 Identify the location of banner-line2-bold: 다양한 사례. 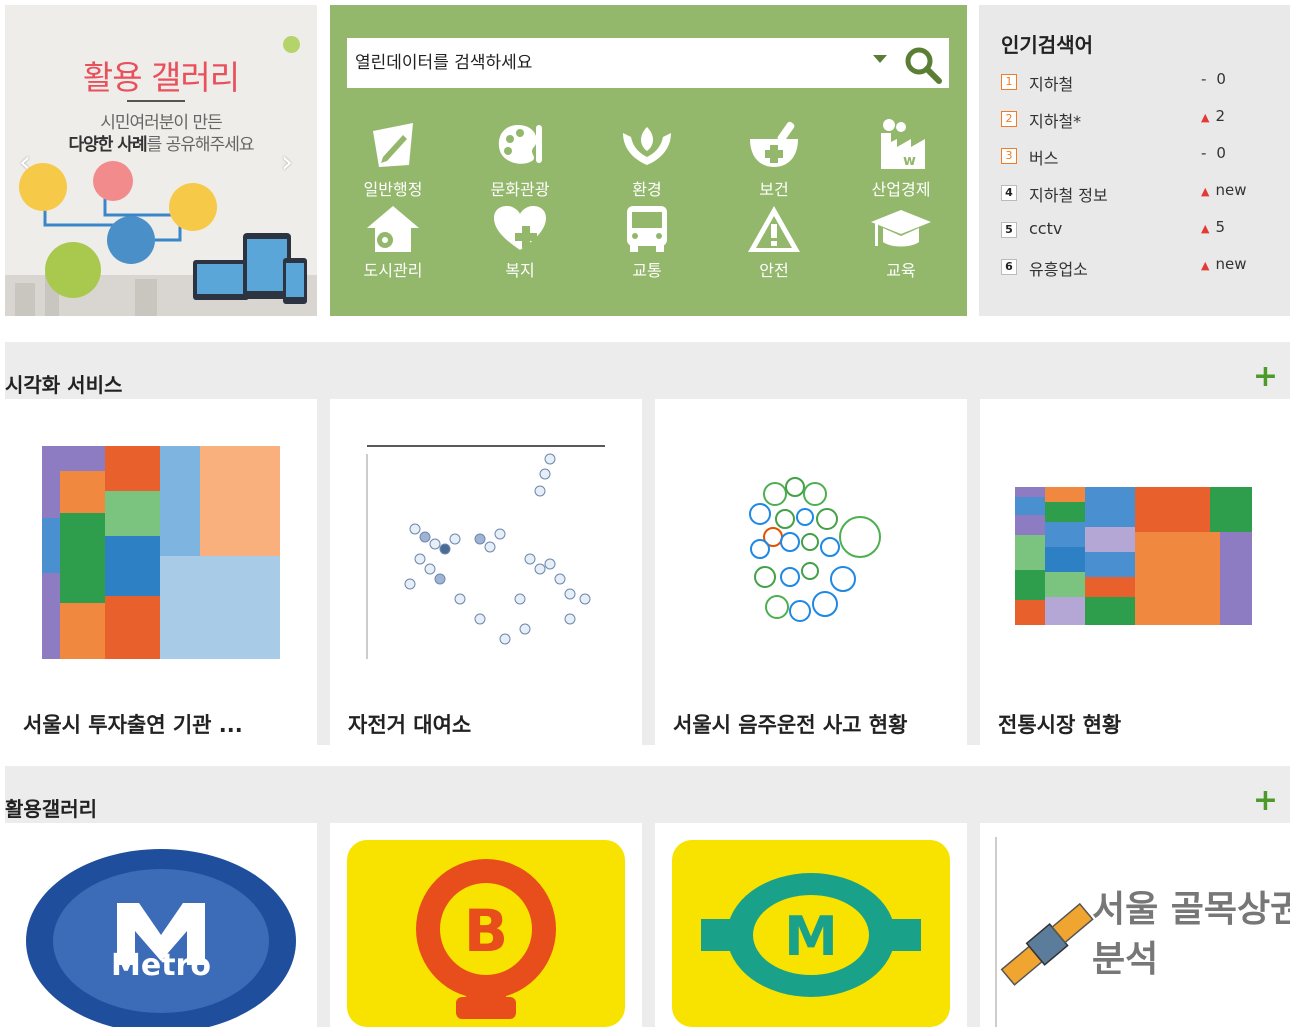
(107, 145).